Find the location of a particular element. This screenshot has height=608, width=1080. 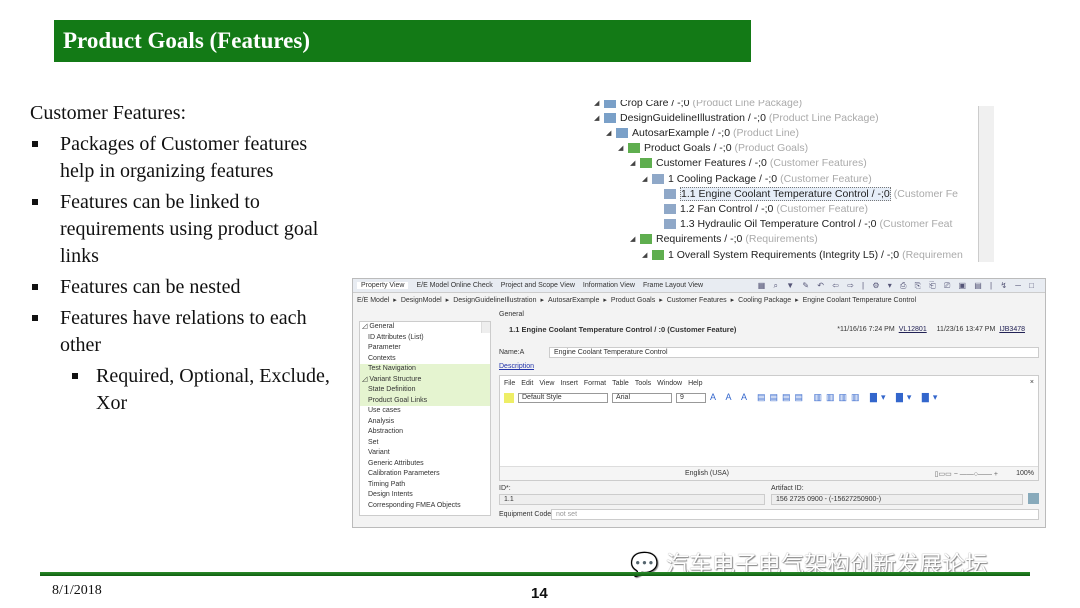

name-field: Engine Coolant Temperature Control is located at coordinates (794, 352).